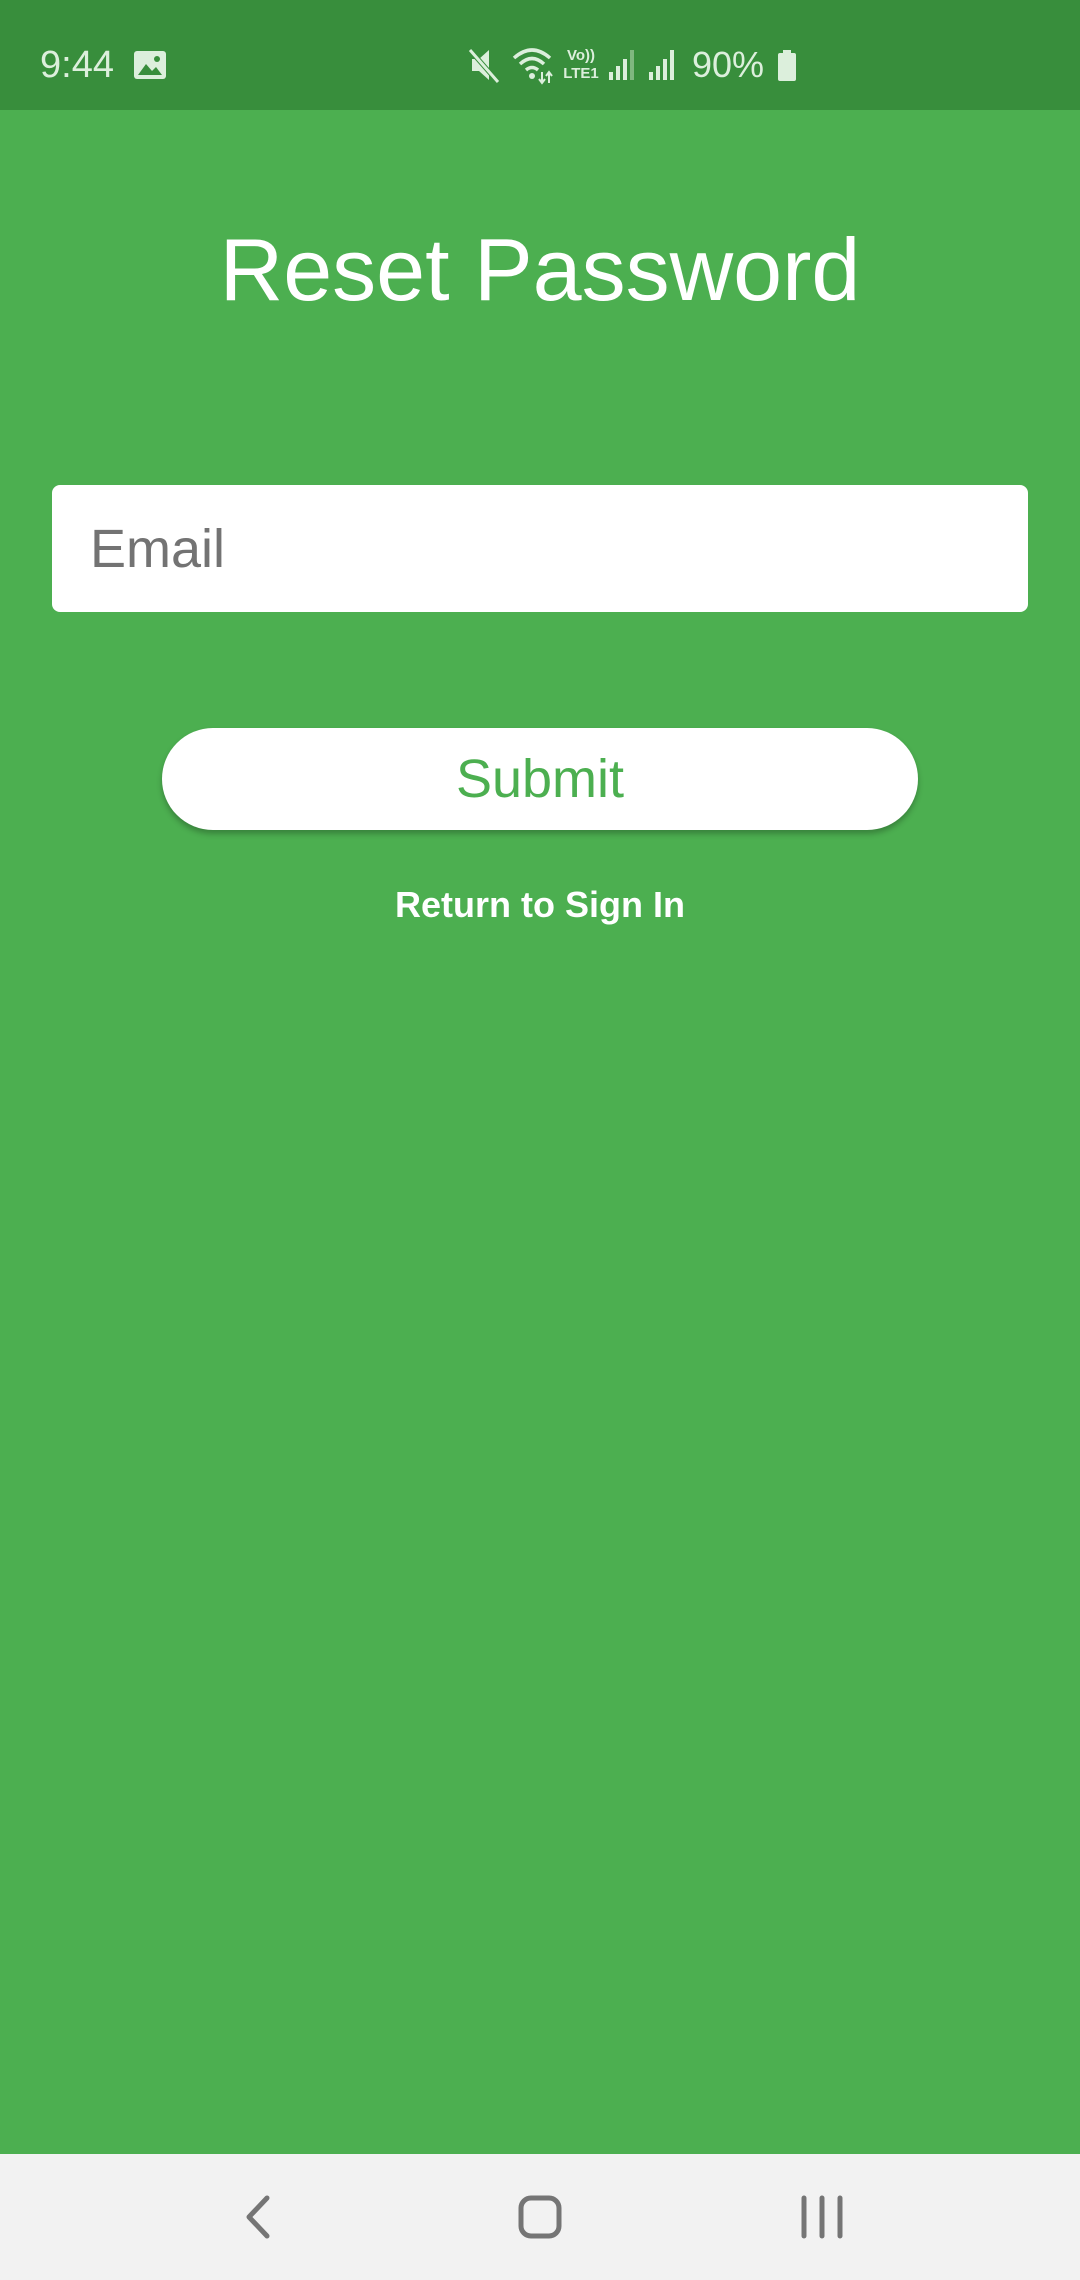 Image resolution: width=1080 pixels, height=2280 pixels. What do you see at coordinates (260, 2217) in the screenshot?
I see `back-icon` at bounding box center [260, 2217].